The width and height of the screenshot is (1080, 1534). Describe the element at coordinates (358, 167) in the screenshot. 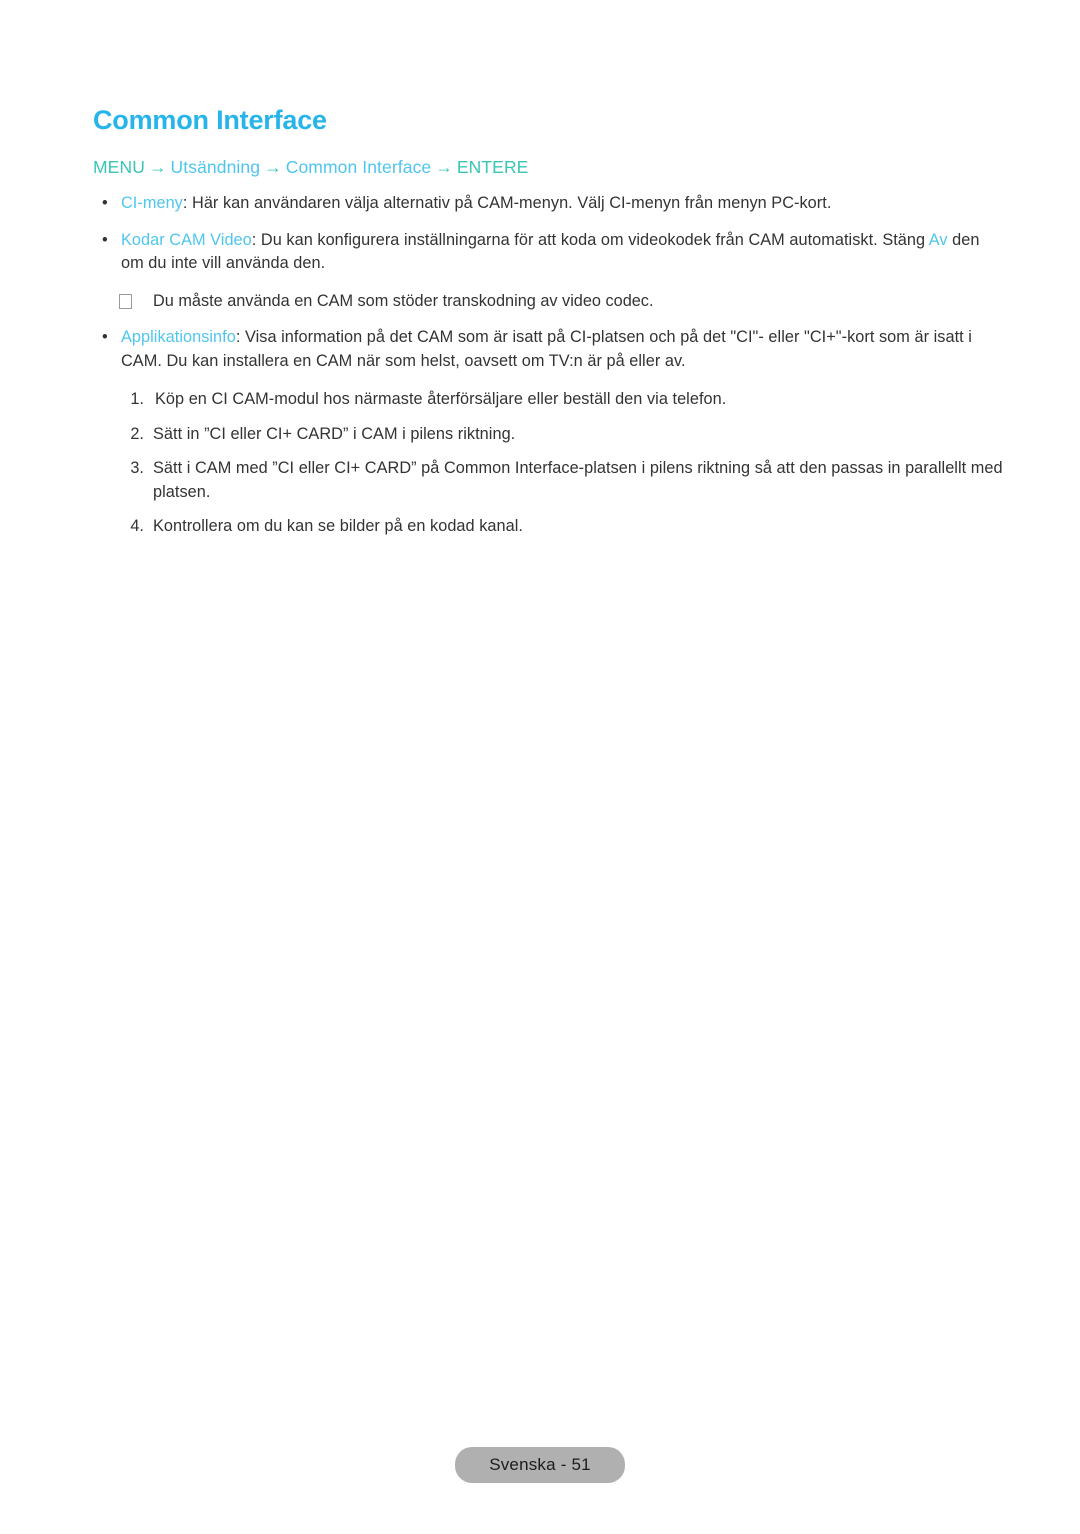

I see `breadcrumb-item-common-interface: Common Interface` at that location.